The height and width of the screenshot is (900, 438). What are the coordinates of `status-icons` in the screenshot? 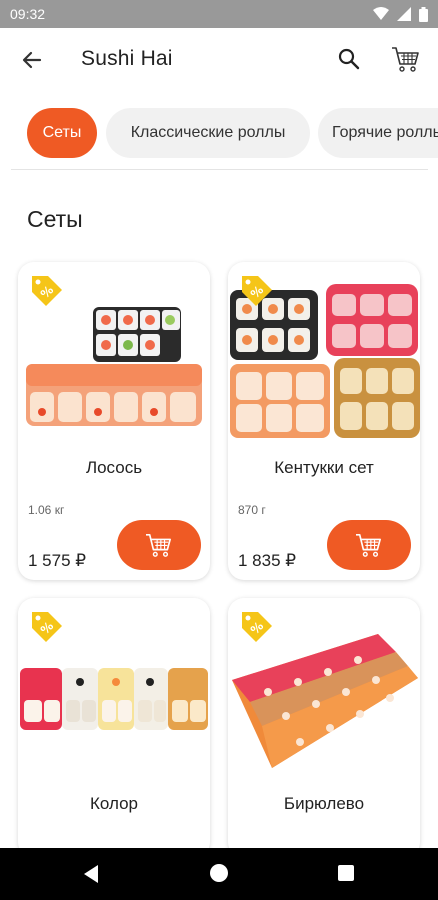 It's located at (400, 14).